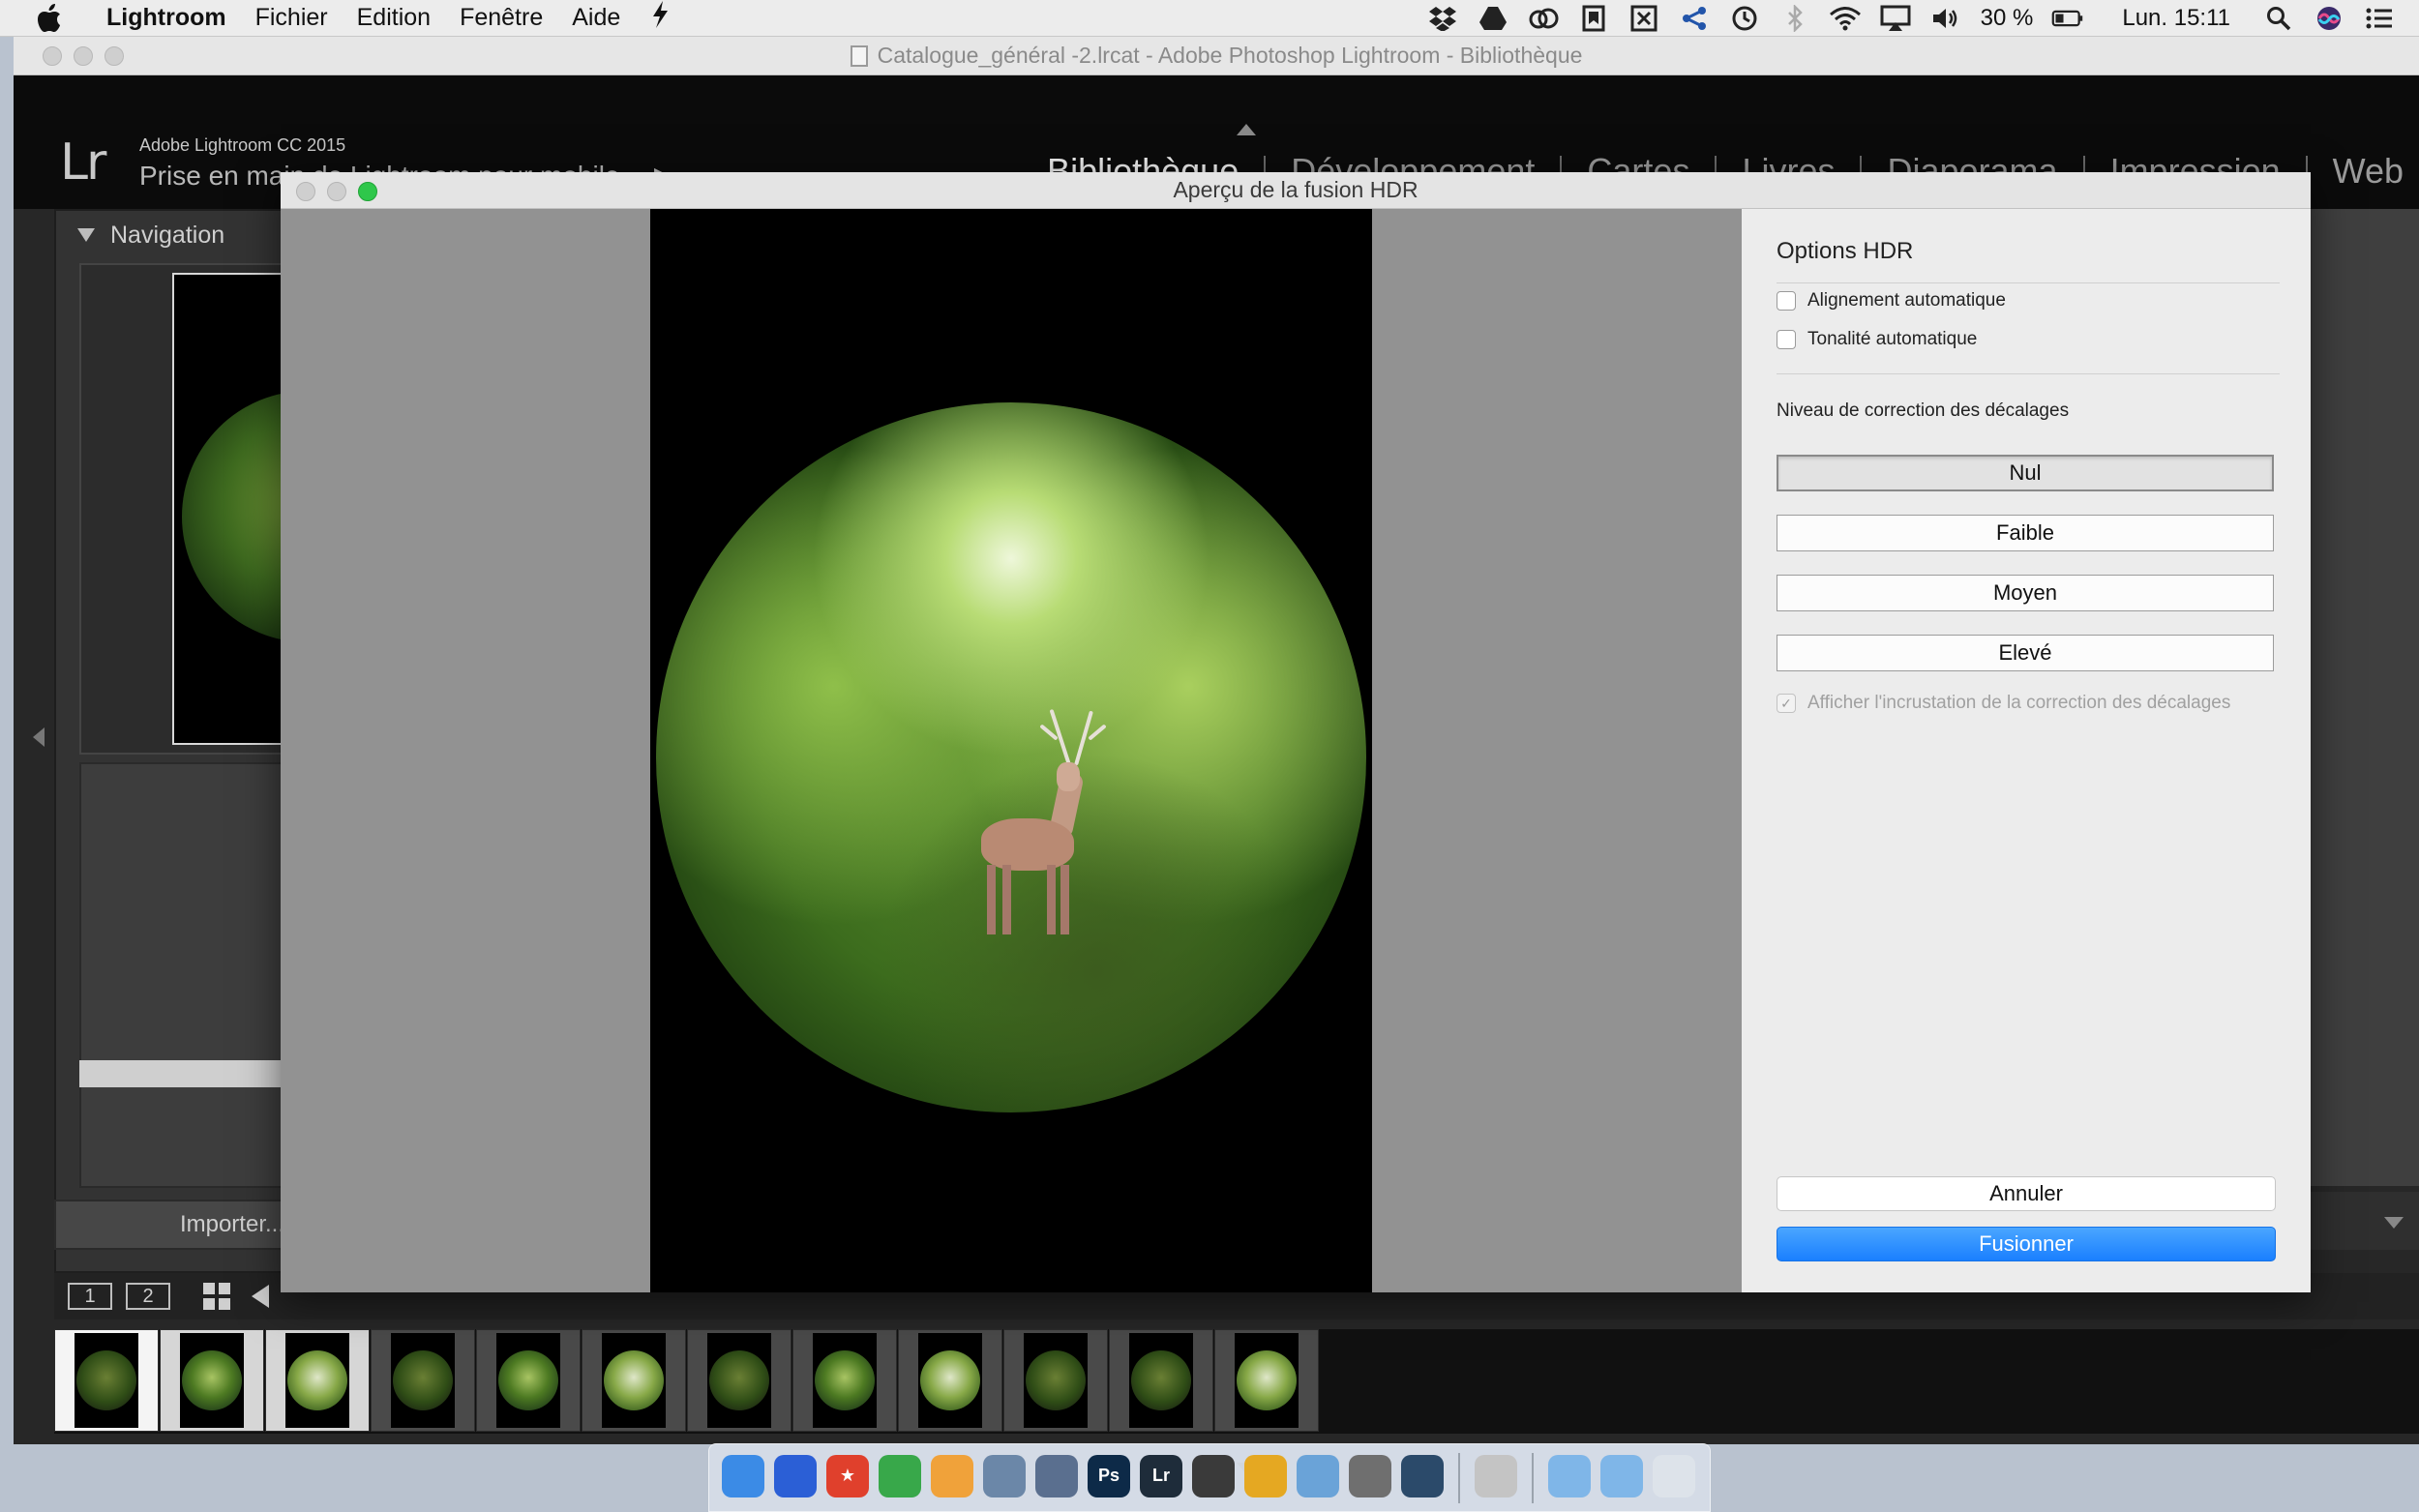 The height and width of the screenshot is (1512, 2419). What do you see at coordinates (217, 1296) in the screenshot?
I see `grid-view-icon` at bounding box center [217, 1296].